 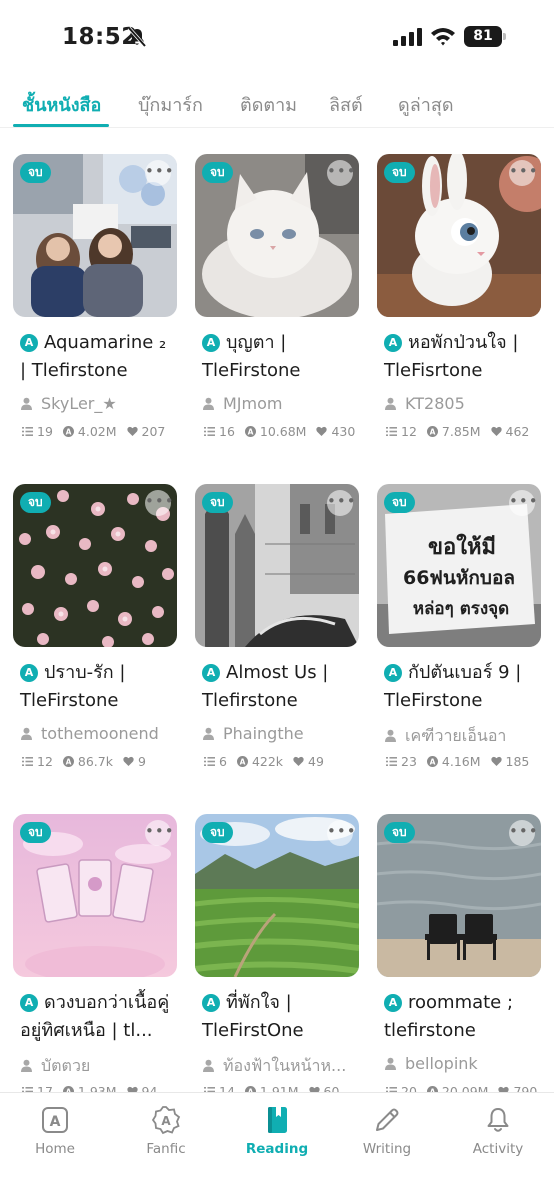 What do you see at coordinates (265, 686) in the screenshot?
I see `story-title-text: Almost Us | Tlefirstone` at bounding box center [265, 686].